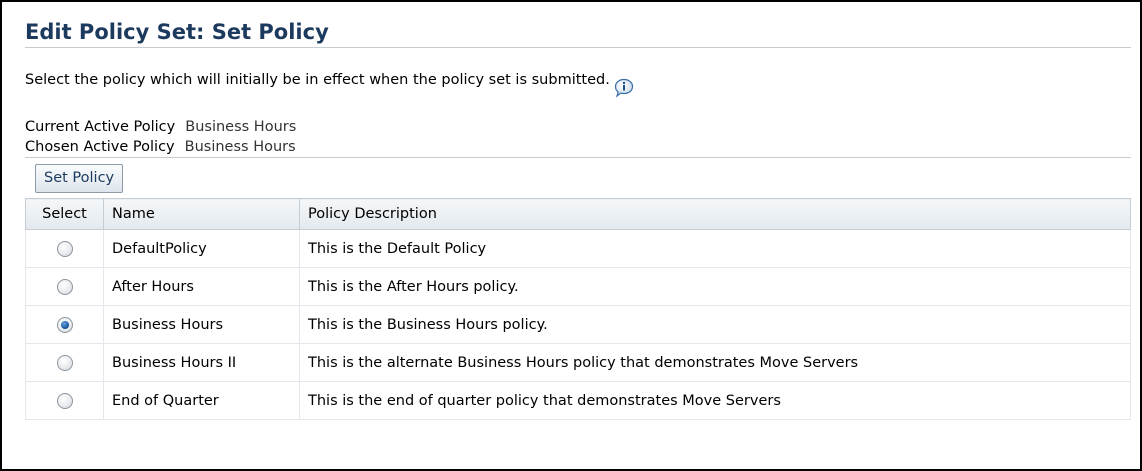  Describe the element at coordinates (715, 248) in the screenshot. I see `policy-description: This is the Default Policy` at that location.